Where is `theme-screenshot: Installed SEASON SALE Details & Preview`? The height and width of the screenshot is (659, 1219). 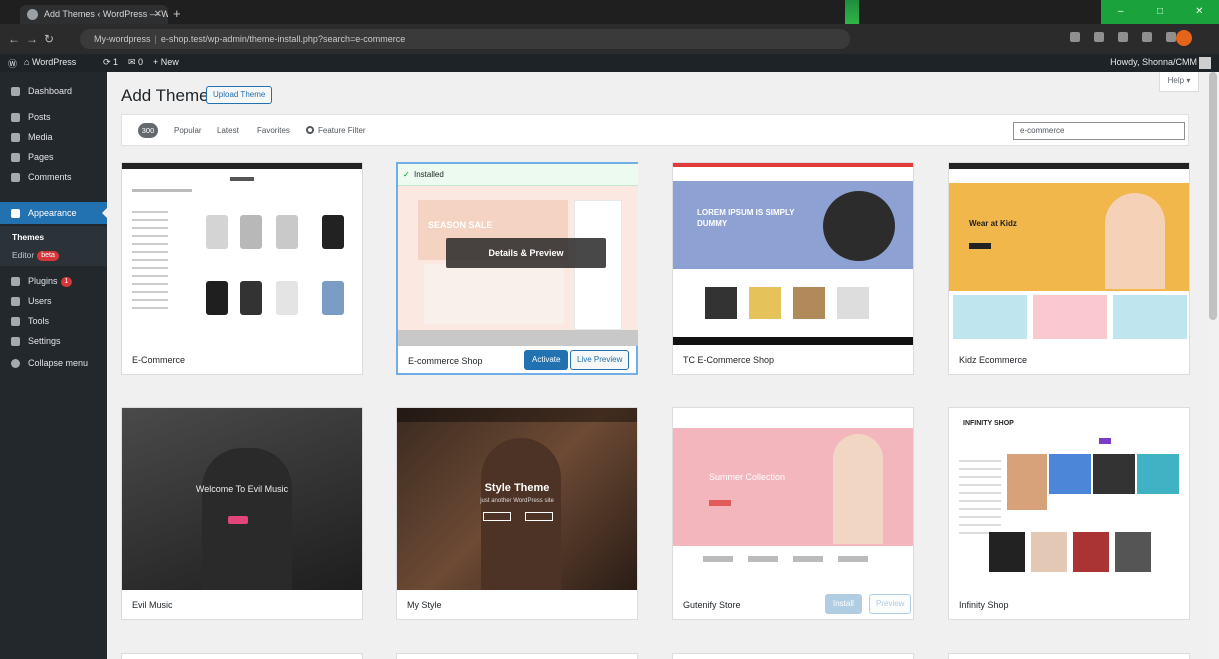
theme-screenshot: Installed SEASON SALE Details & Preview is located at coordinates (518, 255).